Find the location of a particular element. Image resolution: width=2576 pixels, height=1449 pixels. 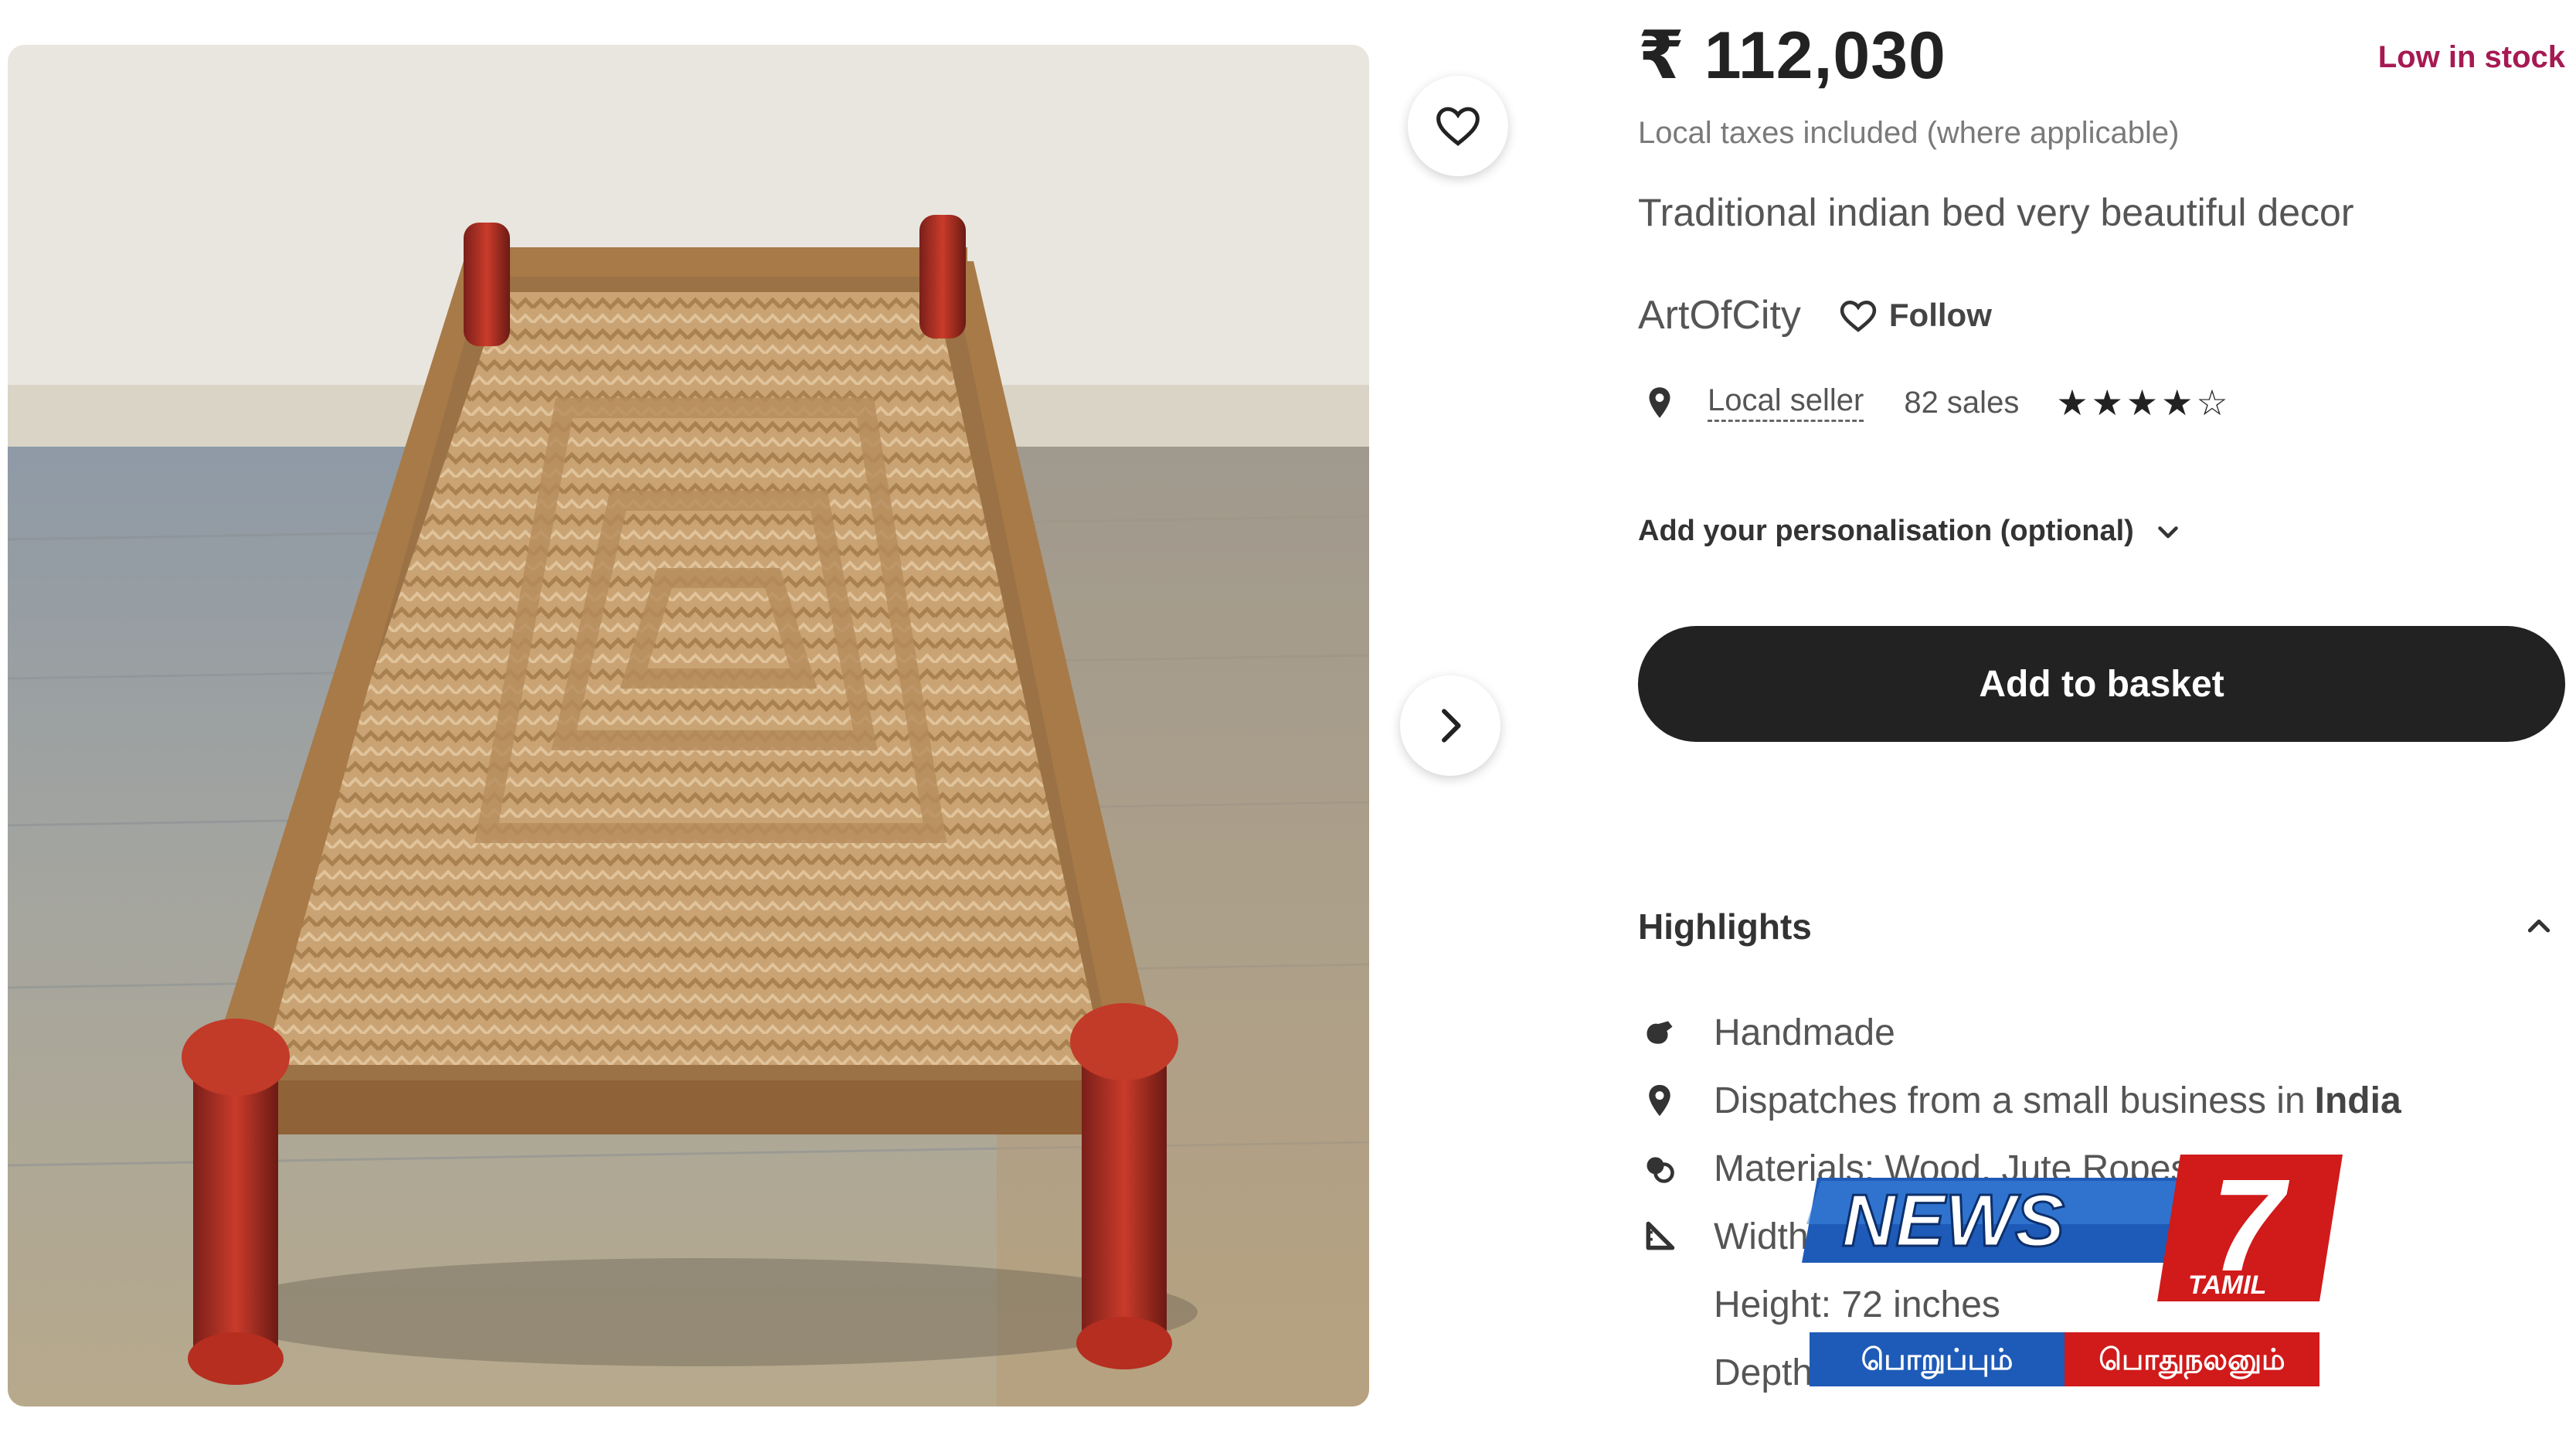

follow-button: Follow is located at coordinates (1915, 316).